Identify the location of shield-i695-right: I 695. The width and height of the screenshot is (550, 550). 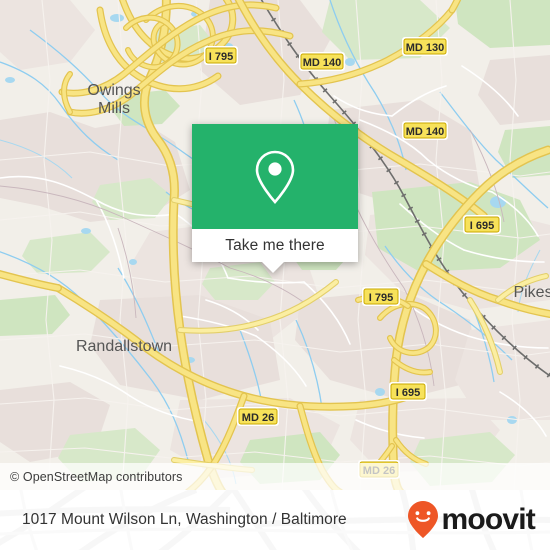
(482, 224).